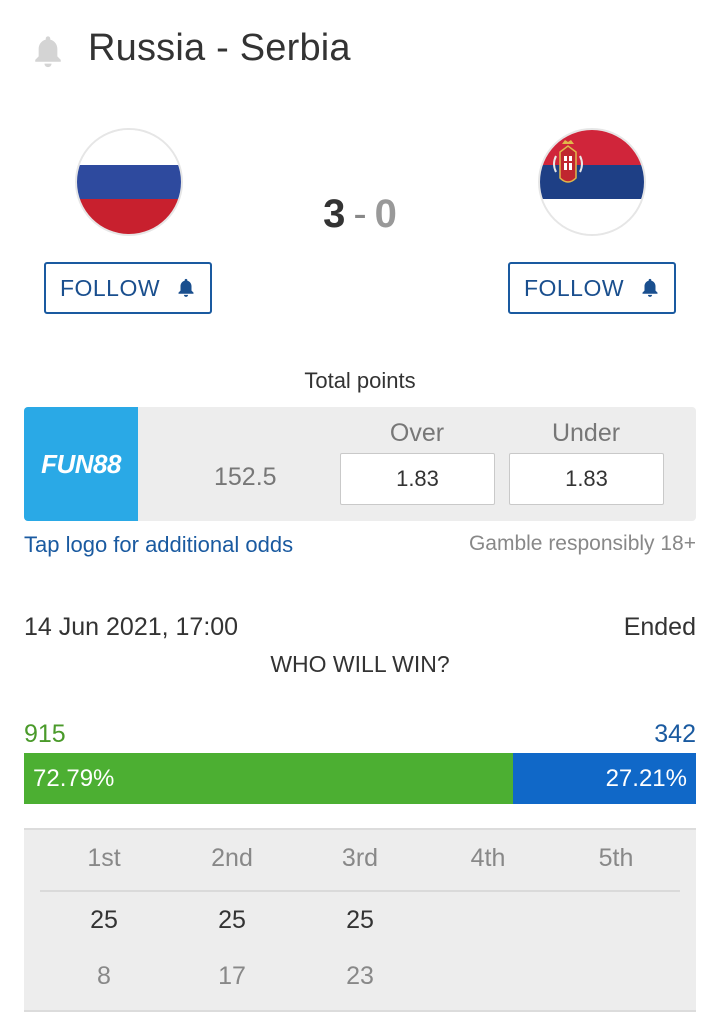 This screenshot has width=720, height=1030. Describe the element at coordinates (417, 433) in the screenshot. I see `over-label: Over` at that location.